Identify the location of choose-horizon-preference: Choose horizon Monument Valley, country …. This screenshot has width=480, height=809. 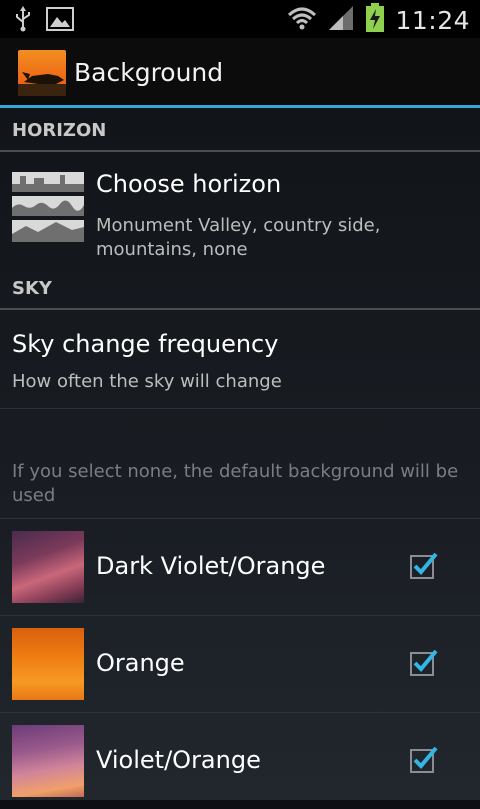
(240, 207).